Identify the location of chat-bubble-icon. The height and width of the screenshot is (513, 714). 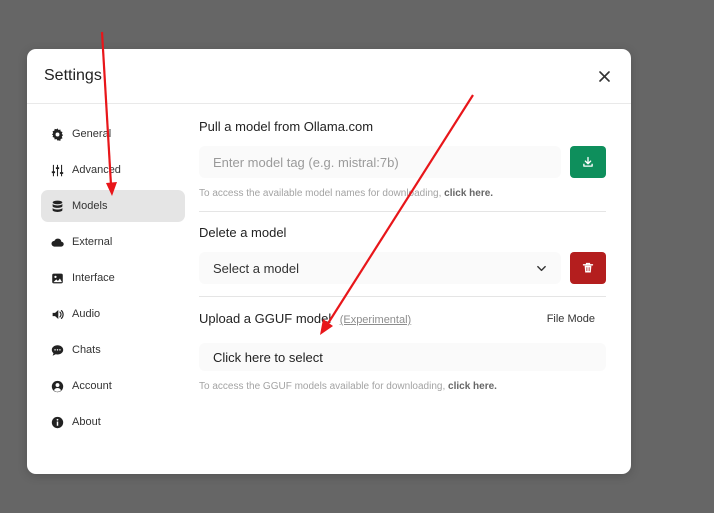
(57, 350).